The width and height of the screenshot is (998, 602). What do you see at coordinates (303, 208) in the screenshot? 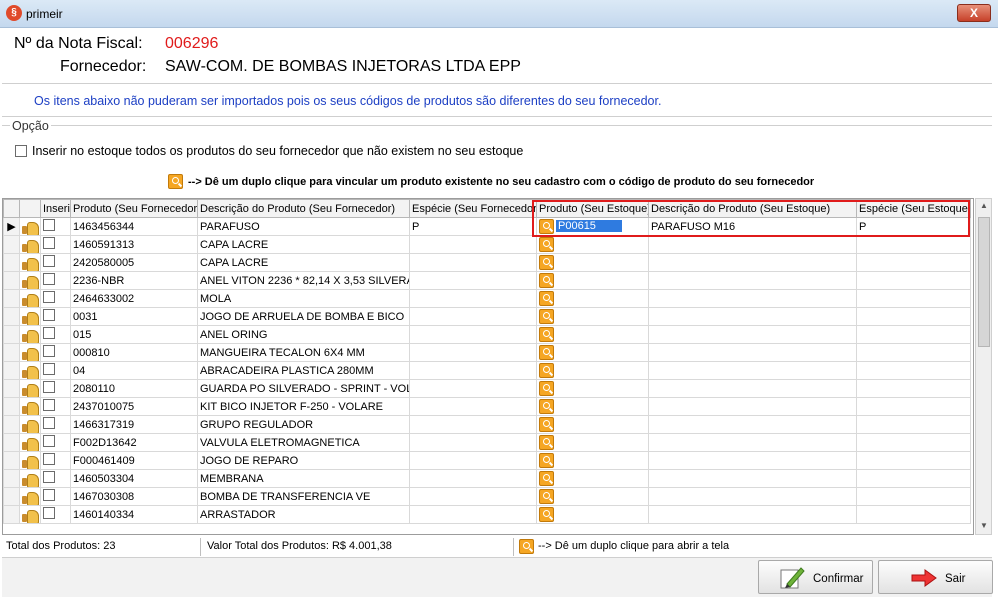
I see `header-desc-forn: Descrição do Produto (Seu Fornecedor)` at bounding box center [303, 208].